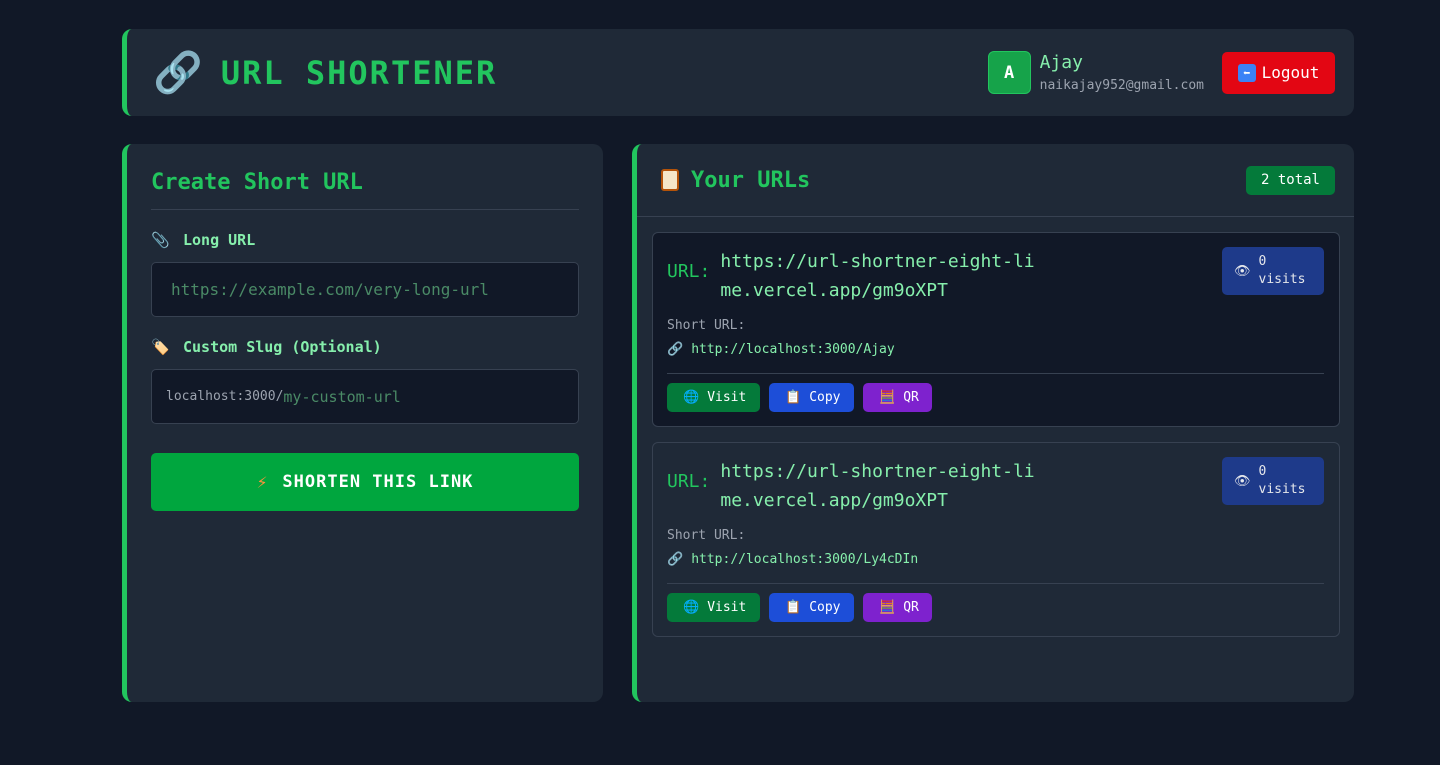 The height and width of the screenshot is (765, 1440). What do you see at coordinates (262, 482) in the screenshot?
I see `lightning-icon: ⚡` at bounding box center [262, 482].